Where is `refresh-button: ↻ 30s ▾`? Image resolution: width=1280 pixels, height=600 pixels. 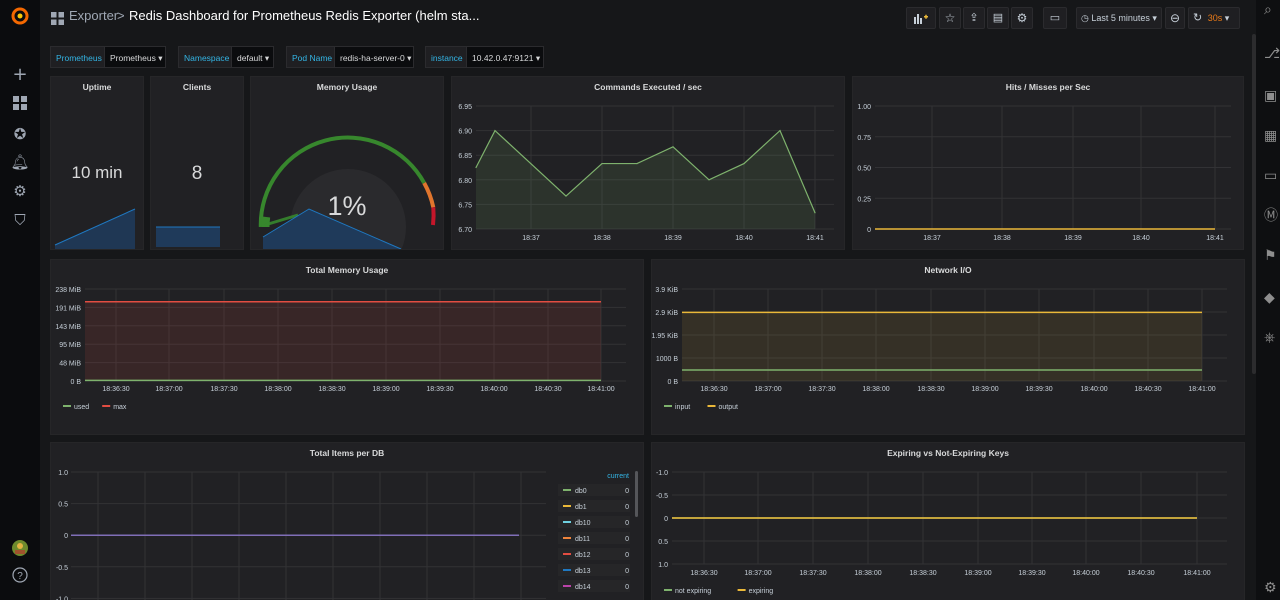 refresh-button: ↻ 30s ▾ is located at coordinates (1214, 18).